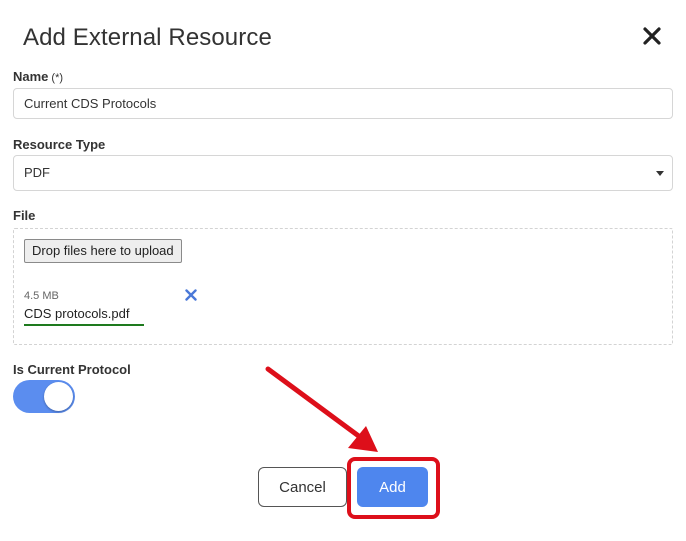 This screenshot has height=541, width=686. I want to click on resource-type-selected: PDF, so click(37, 172).